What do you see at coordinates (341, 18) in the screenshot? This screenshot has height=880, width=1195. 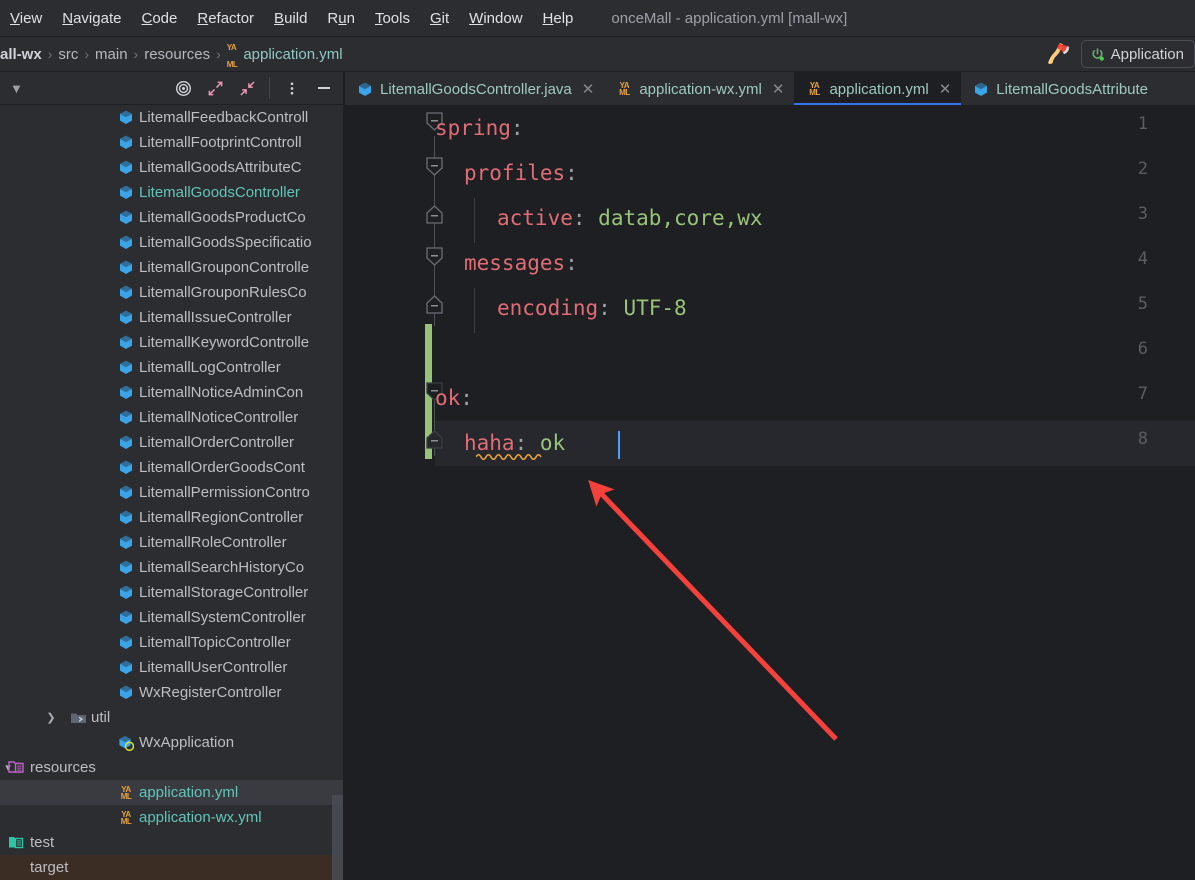 I see `menu-item-run: Run` at bounding box center [341, 18].